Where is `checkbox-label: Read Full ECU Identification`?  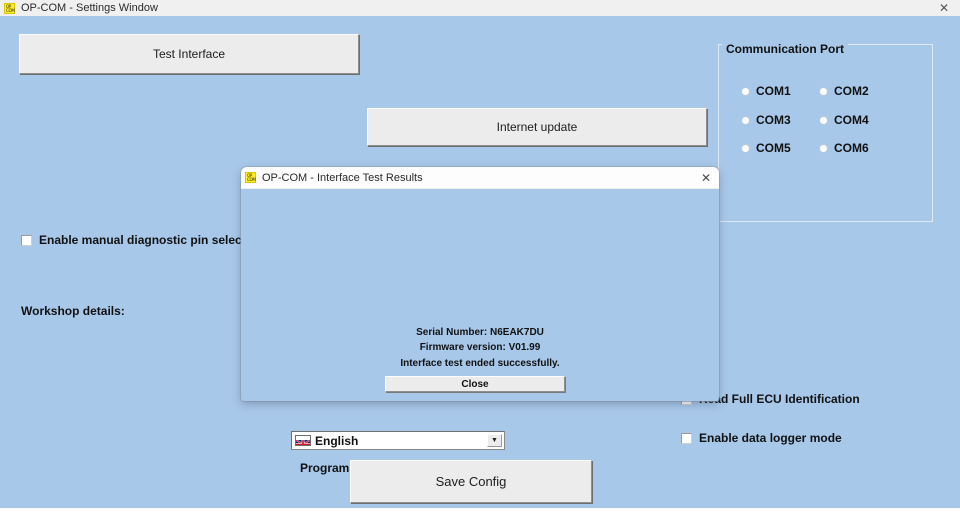
checkbox-label: Read Full ECU Identification is located at coordinates (779, 399).